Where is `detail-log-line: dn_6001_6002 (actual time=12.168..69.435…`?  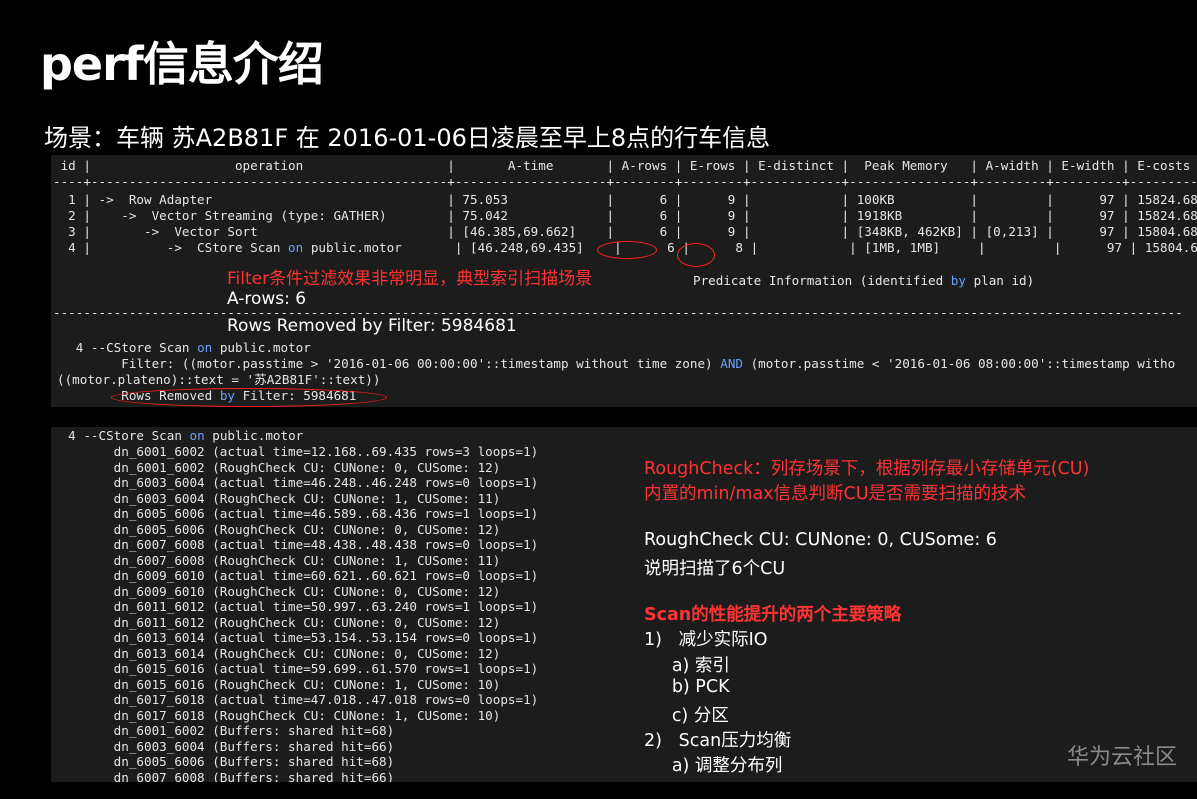
detail-log-line: dn_6001_6002 (actual time=12.168..69.435… is located at coordinates (296, 451).